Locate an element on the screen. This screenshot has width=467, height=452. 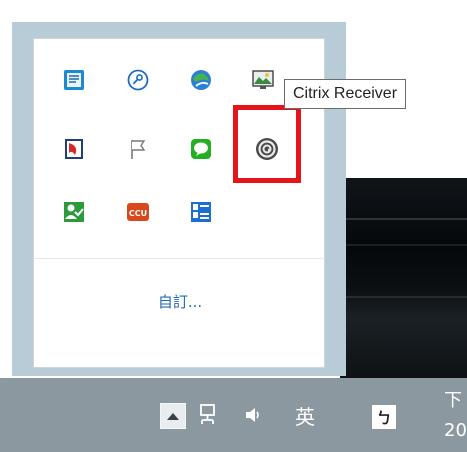
show-hidden-icons-button is located at coordinates (173, 416).